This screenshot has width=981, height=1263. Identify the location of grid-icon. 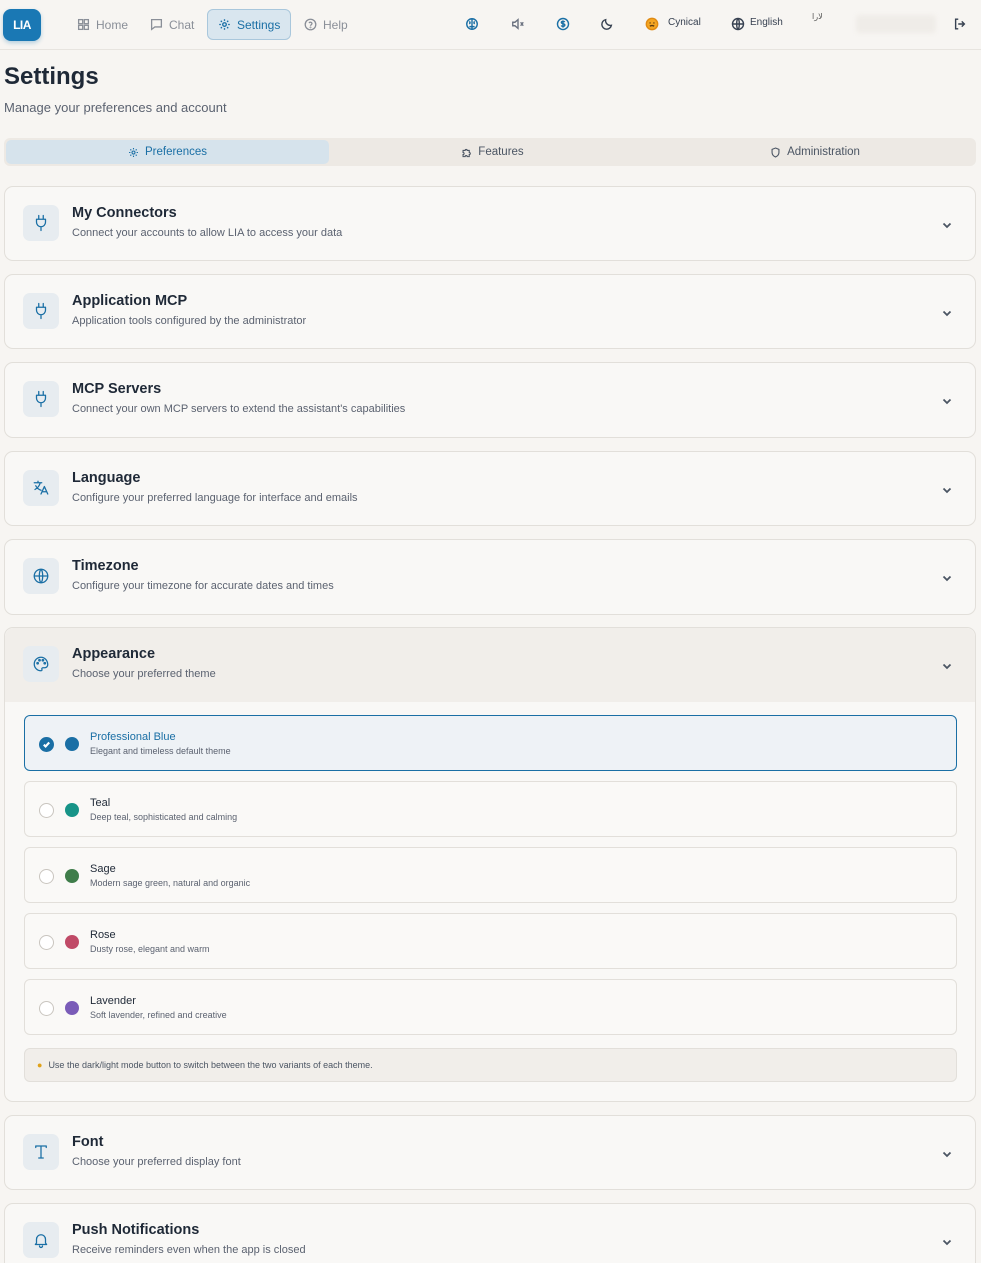
(83, 24).